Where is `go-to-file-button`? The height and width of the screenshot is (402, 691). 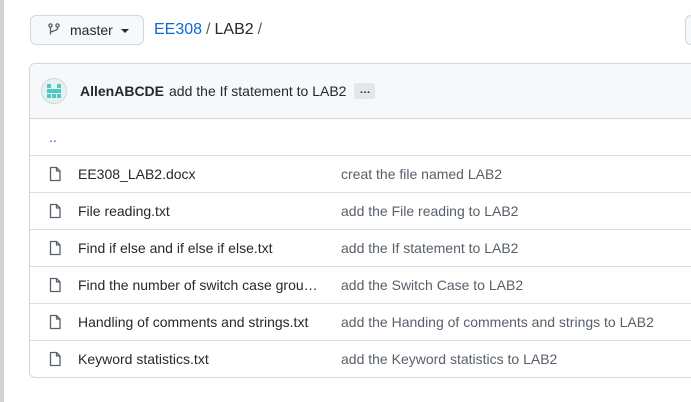
go-to-file-button is located at coordinates (688, 30).